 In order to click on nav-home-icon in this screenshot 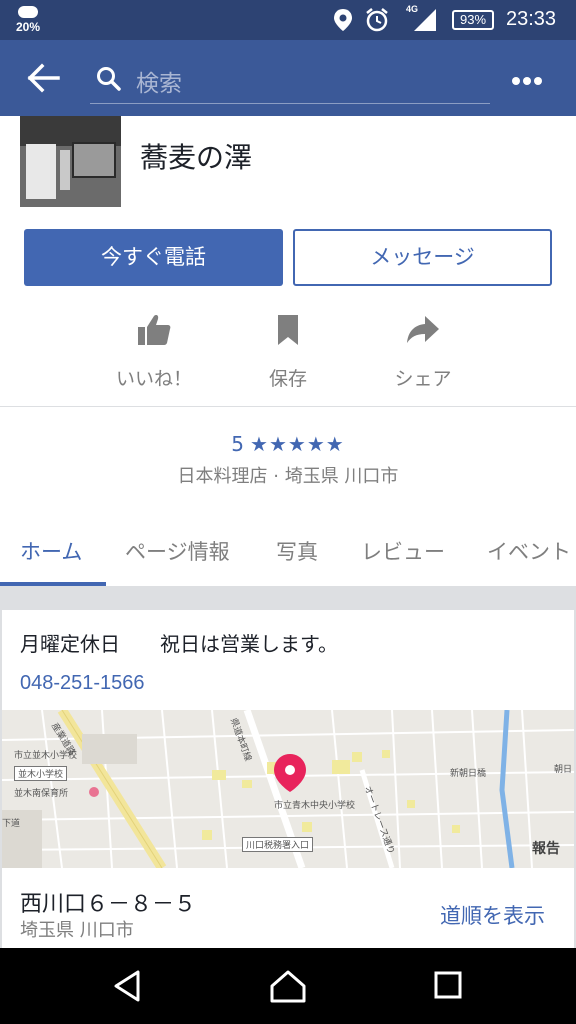, I will do `click(288, 986)`.